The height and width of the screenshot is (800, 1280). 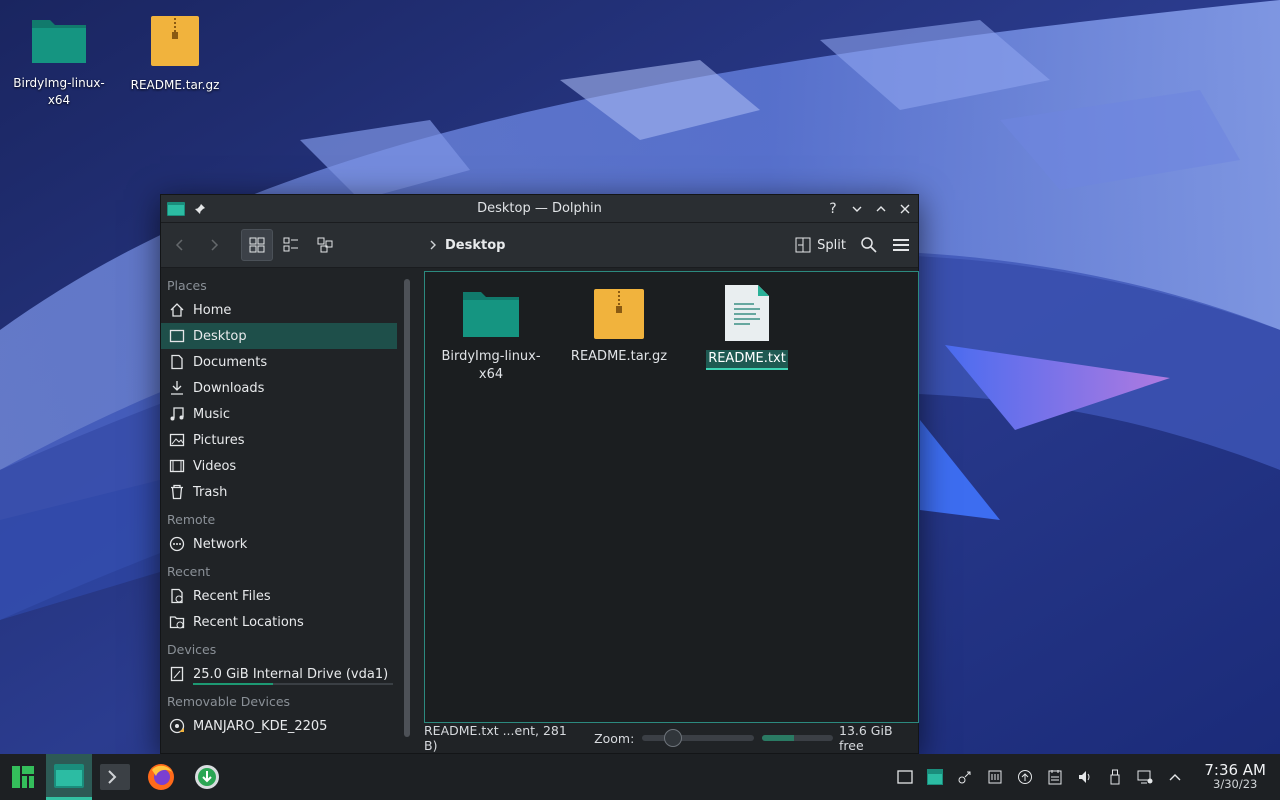 I want to click on home-icon, so click(x=177, y=310).